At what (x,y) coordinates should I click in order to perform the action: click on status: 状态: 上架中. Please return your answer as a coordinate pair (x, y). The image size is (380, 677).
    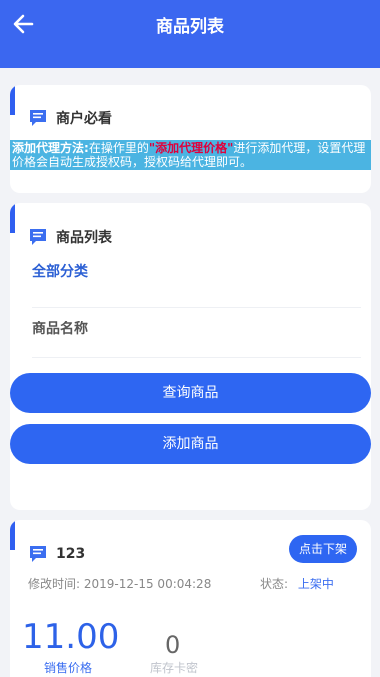
    Looking at the image, I should click on (297, 583).